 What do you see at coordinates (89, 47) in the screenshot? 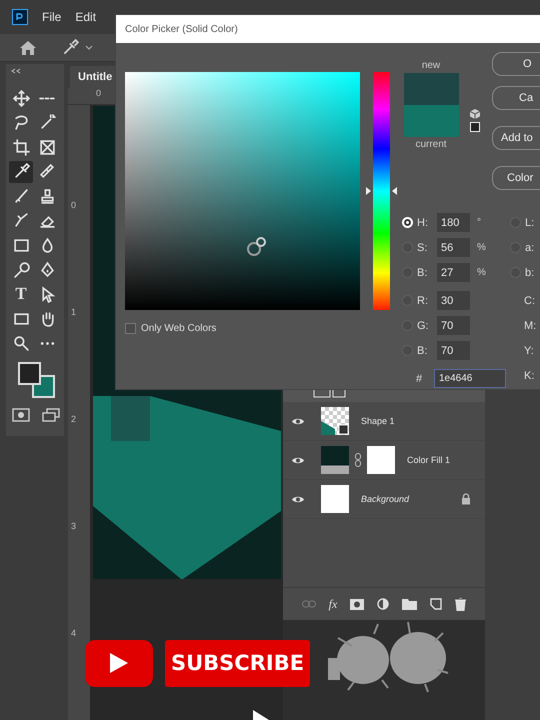
I see `caret-icon` at bounding box center [89, 47].